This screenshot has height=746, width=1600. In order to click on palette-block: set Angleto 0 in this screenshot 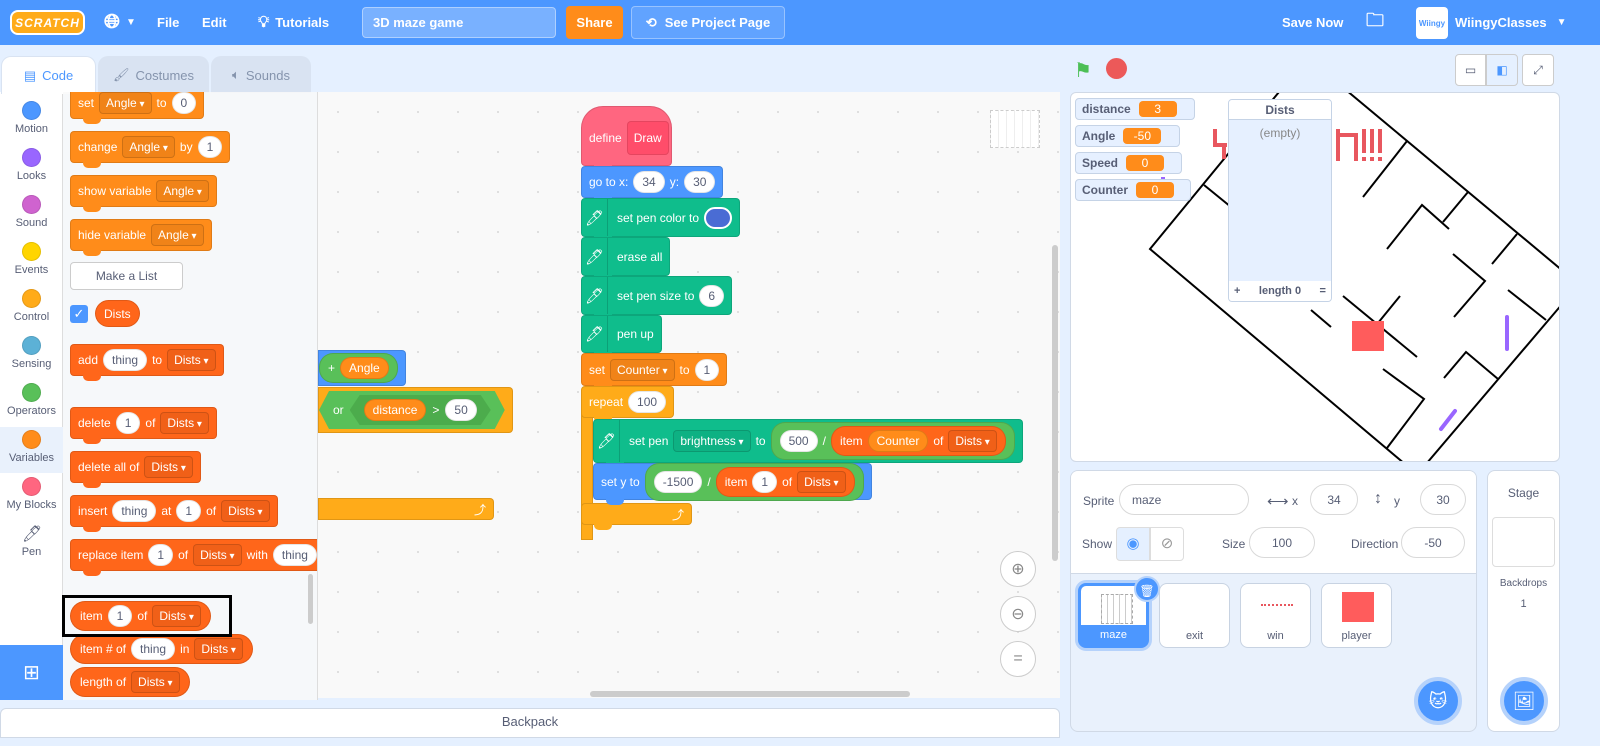, I will do `click(137, 108)`.